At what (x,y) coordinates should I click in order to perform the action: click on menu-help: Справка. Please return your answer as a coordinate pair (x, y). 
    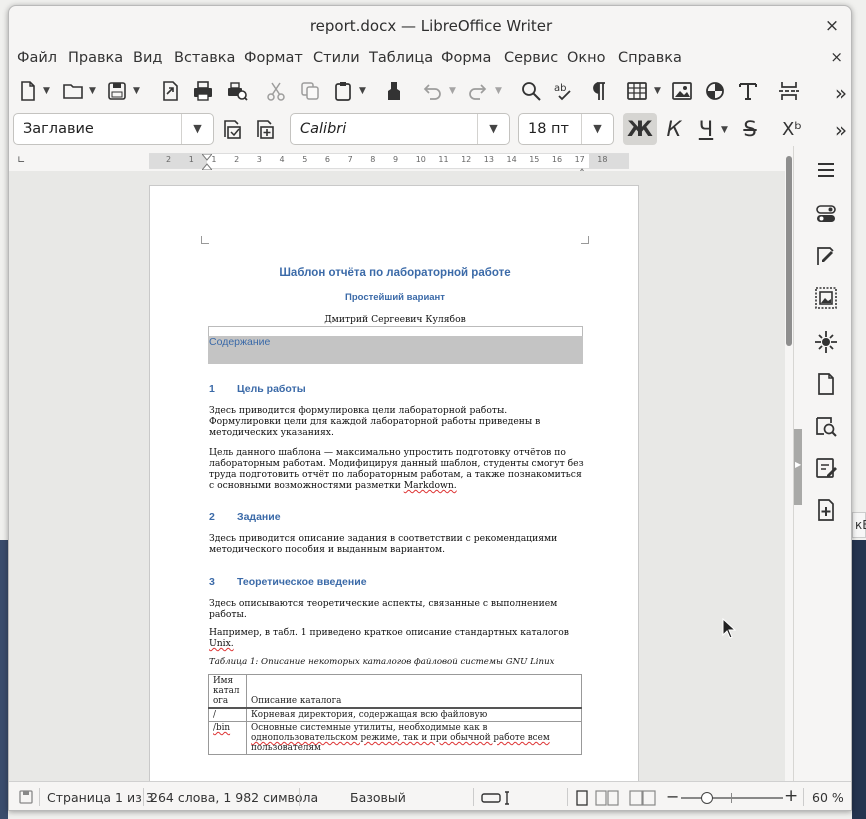
    Looking at the image, I should click on (650, 58).